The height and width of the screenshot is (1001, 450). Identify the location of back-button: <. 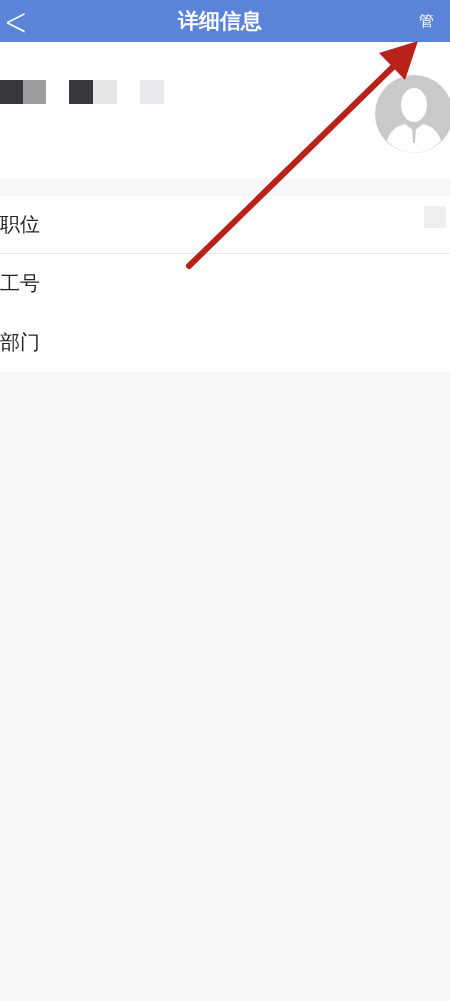
(16, 22).